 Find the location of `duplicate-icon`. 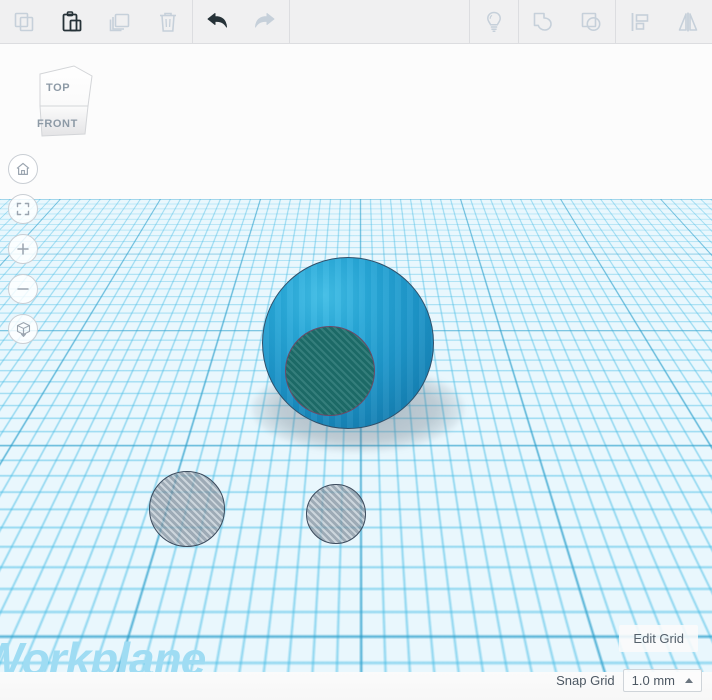

duplicate-icon is located at coordinates (120, 22).